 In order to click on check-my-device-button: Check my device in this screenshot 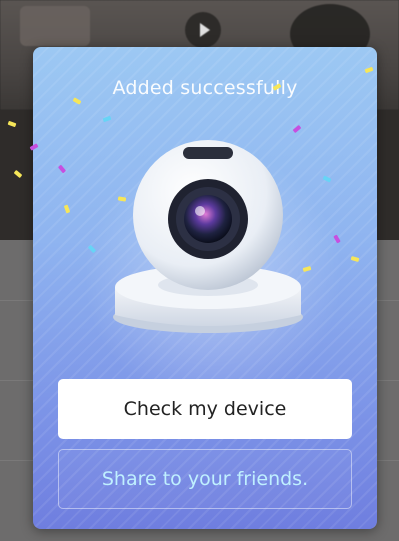, I will do `click(205, 409)`.